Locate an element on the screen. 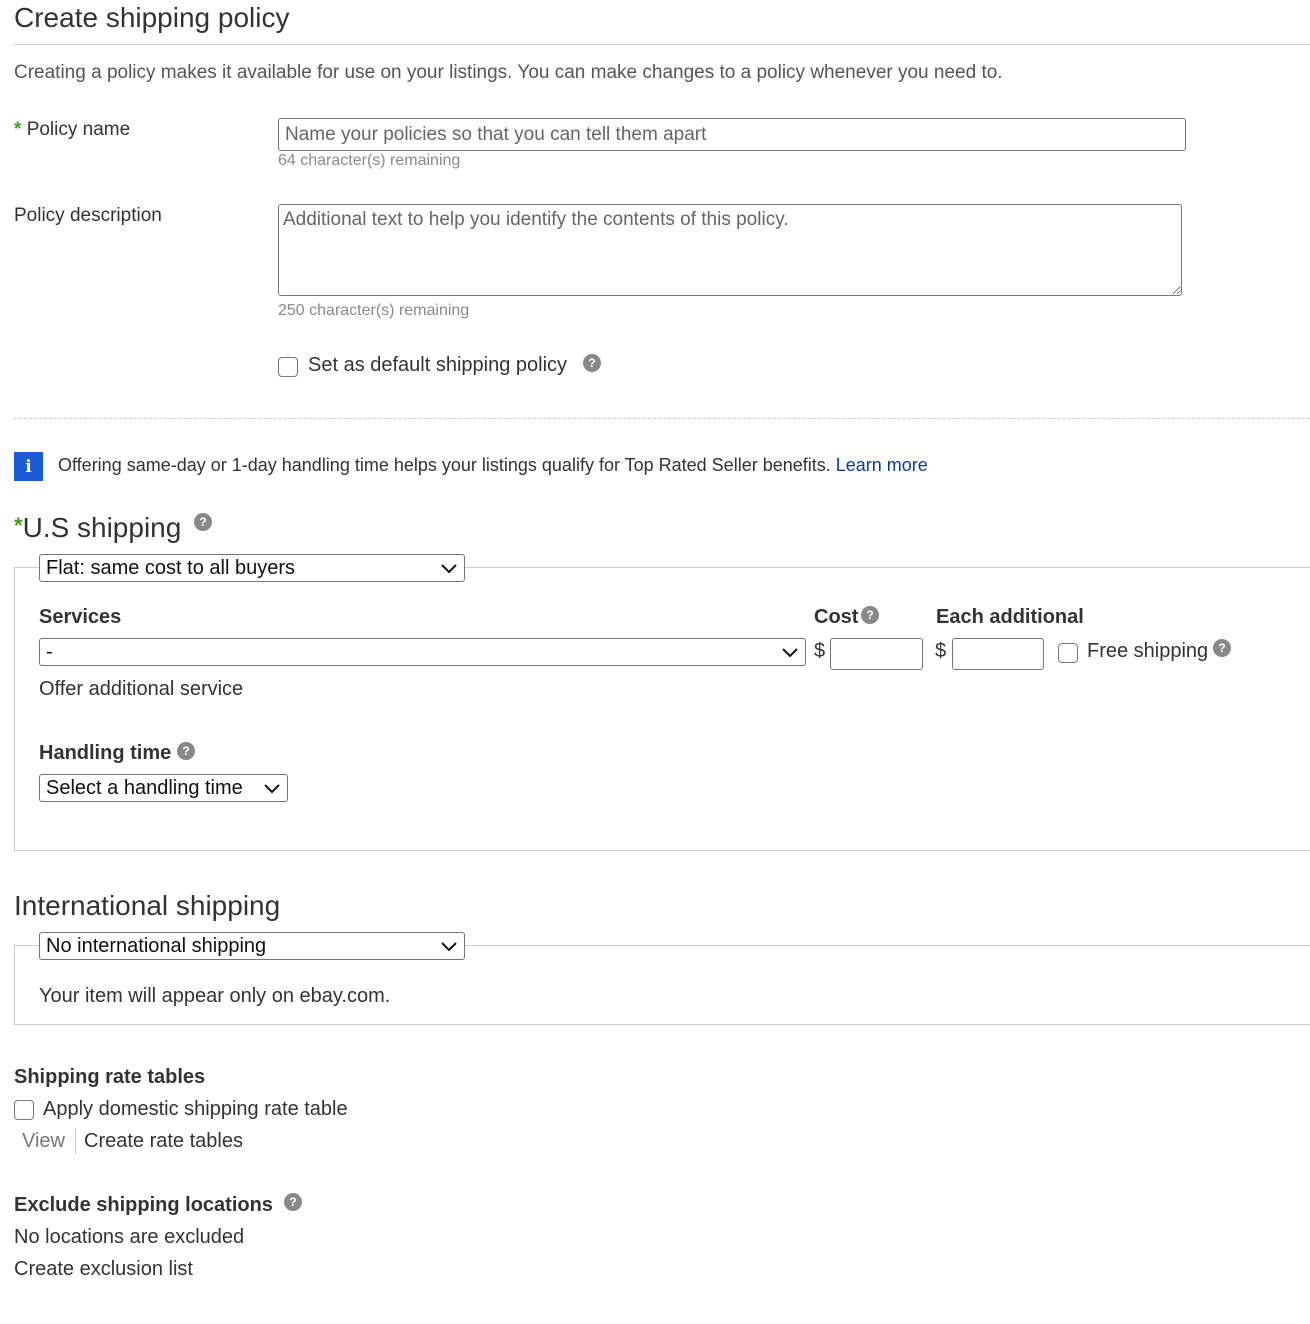 The image size is (1310, 1324). us-shipping-type-value: Flat: same cost to all buyers is located at coordinates (170, 567).